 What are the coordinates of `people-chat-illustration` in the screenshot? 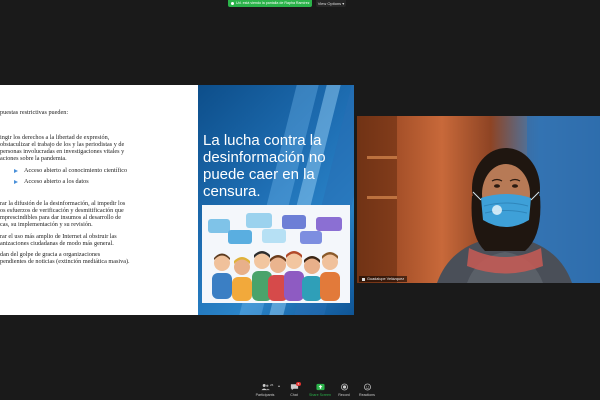 It's located at (276, 254).